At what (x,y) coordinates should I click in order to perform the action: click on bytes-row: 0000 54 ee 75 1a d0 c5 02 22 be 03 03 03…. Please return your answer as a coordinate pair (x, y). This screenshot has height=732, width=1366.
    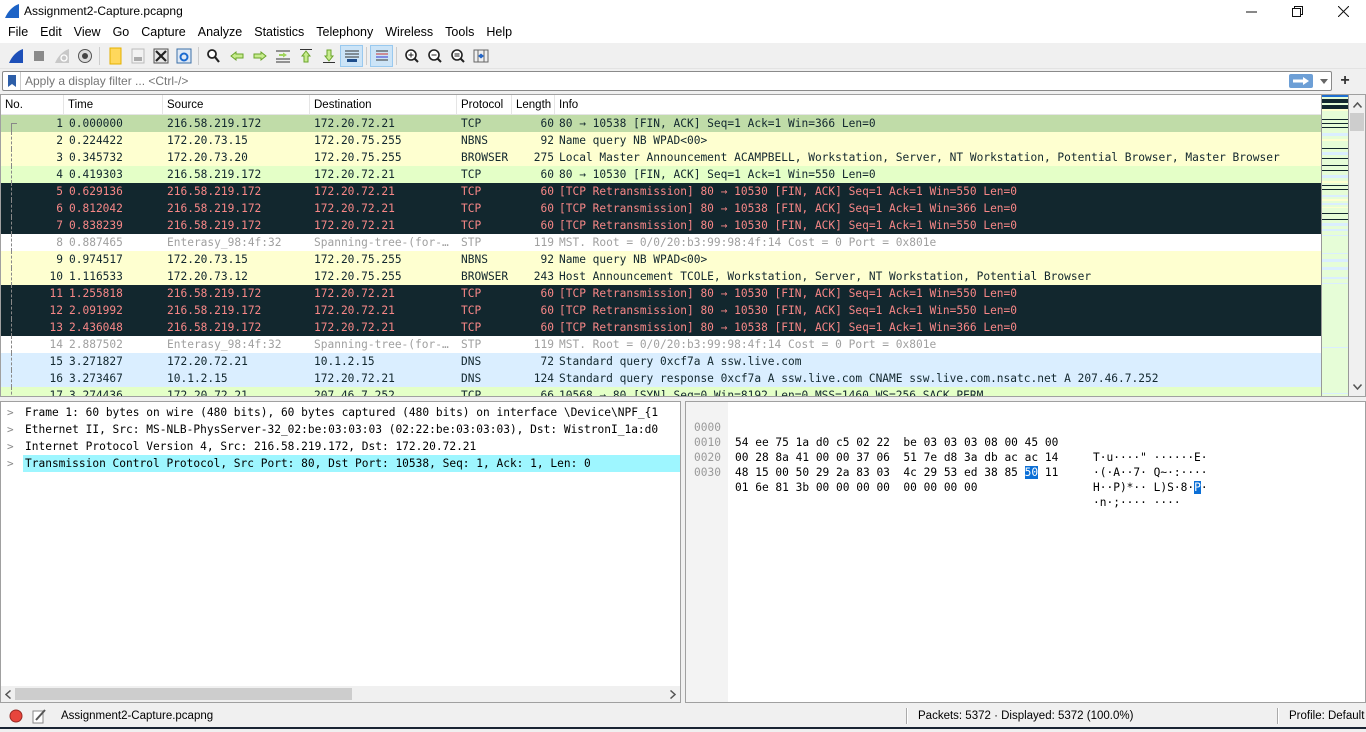
    Looking at the image, I should click on (951, 442).